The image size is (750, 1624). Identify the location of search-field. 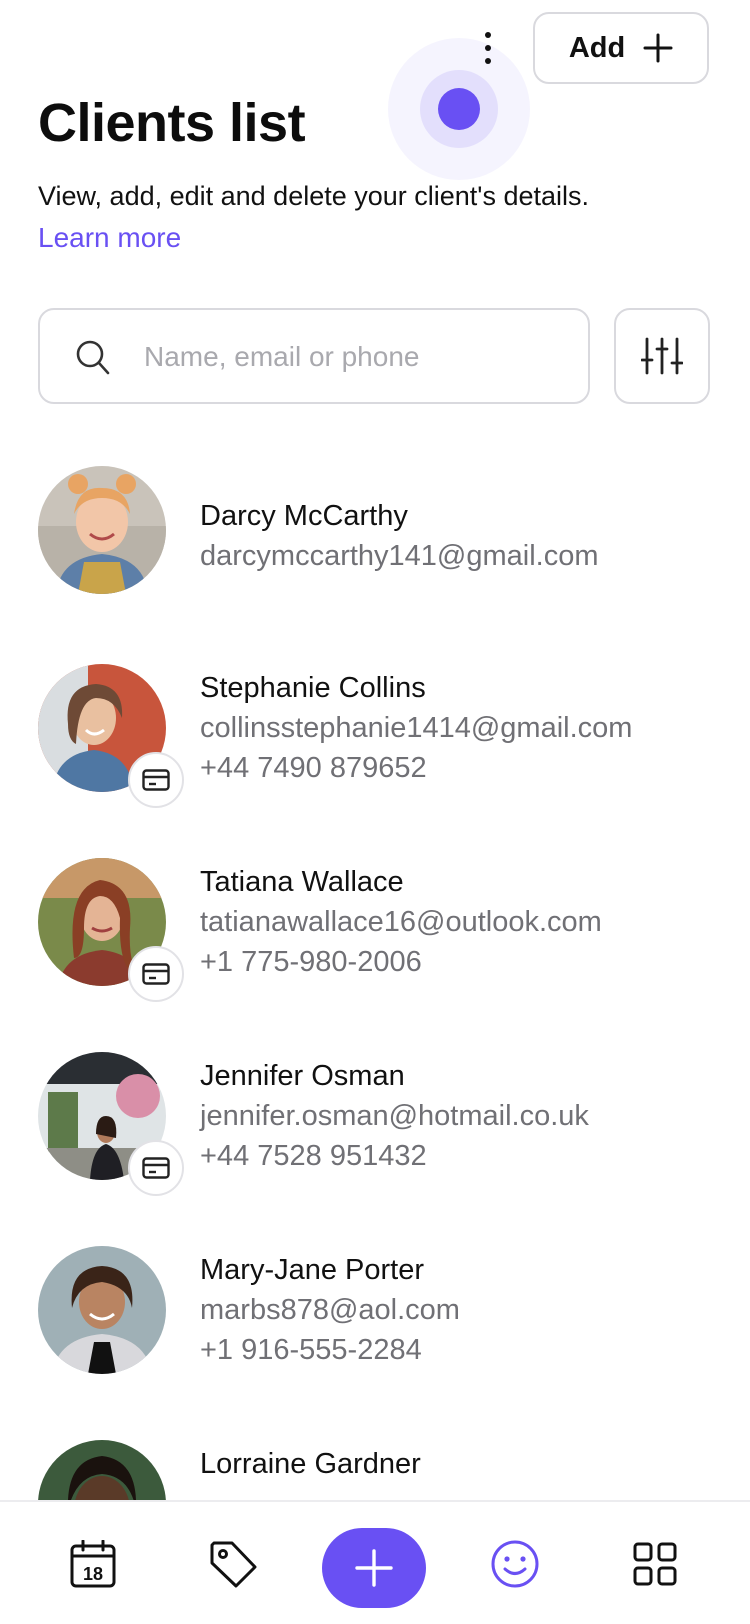
(314, 356).